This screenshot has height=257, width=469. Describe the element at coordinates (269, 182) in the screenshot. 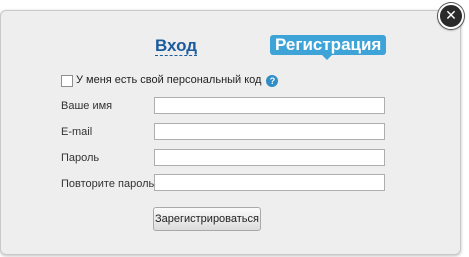

I see `password-repeat-input` at that location.